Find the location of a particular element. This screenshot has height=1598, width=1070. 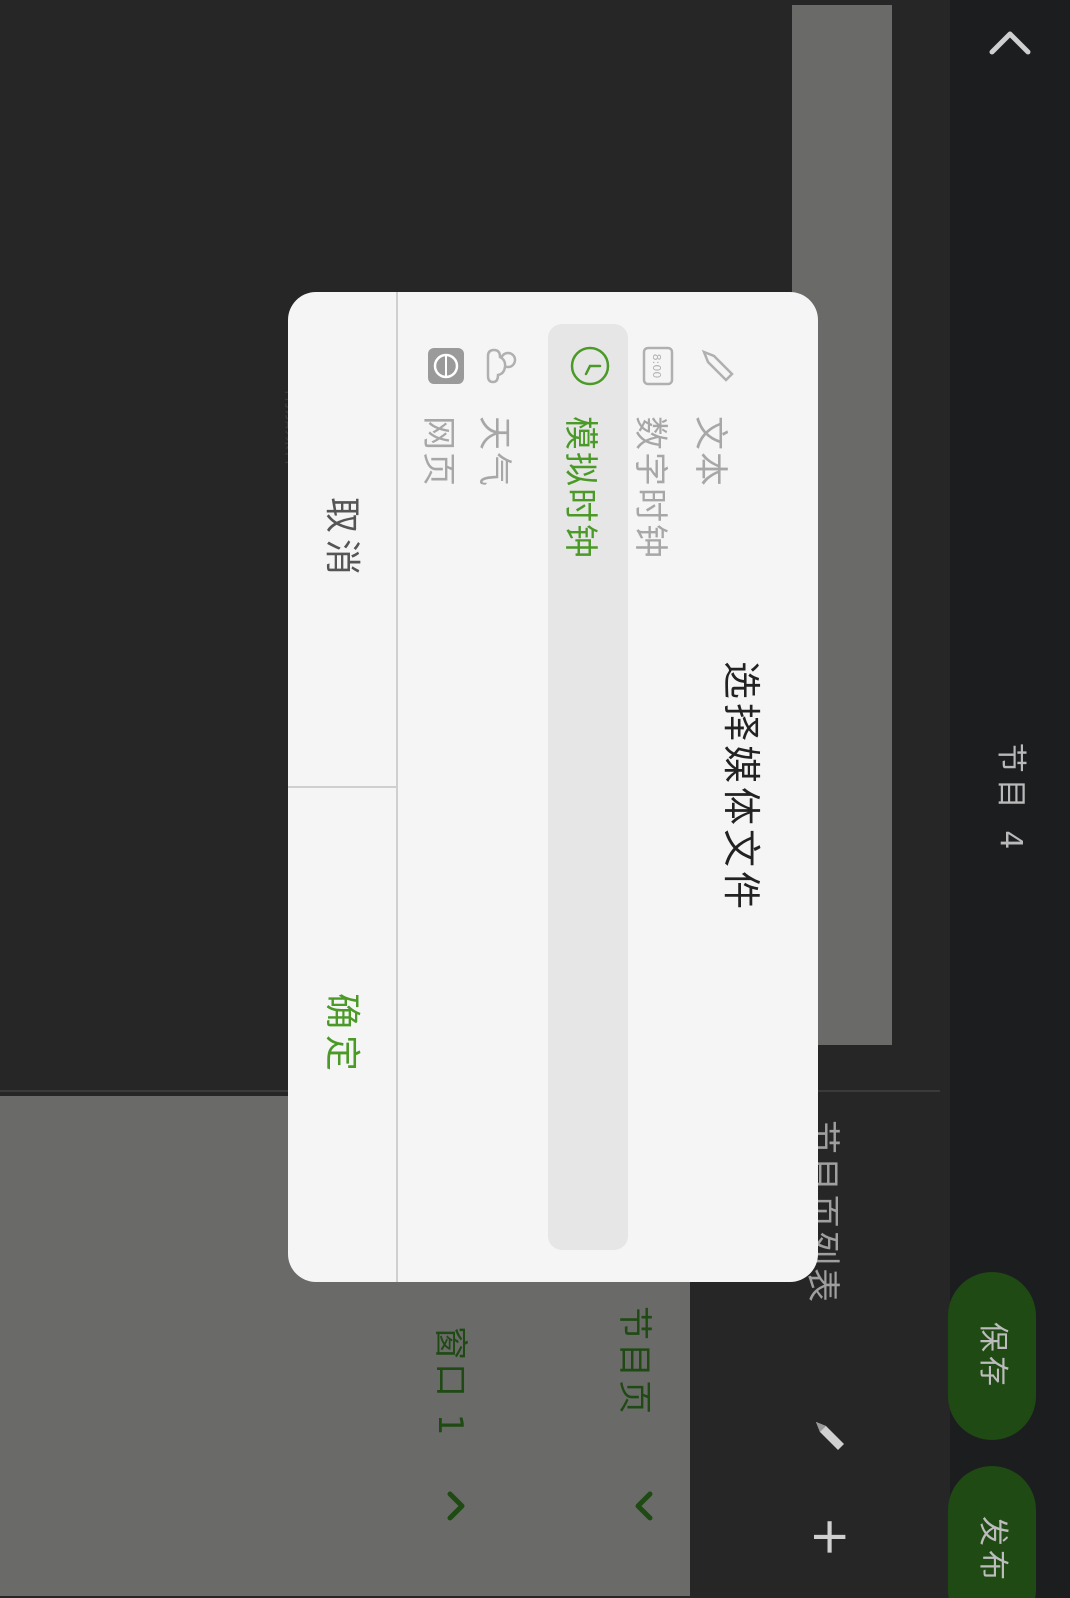

edit-pencil-icon is located at coordinates (830, 1436).